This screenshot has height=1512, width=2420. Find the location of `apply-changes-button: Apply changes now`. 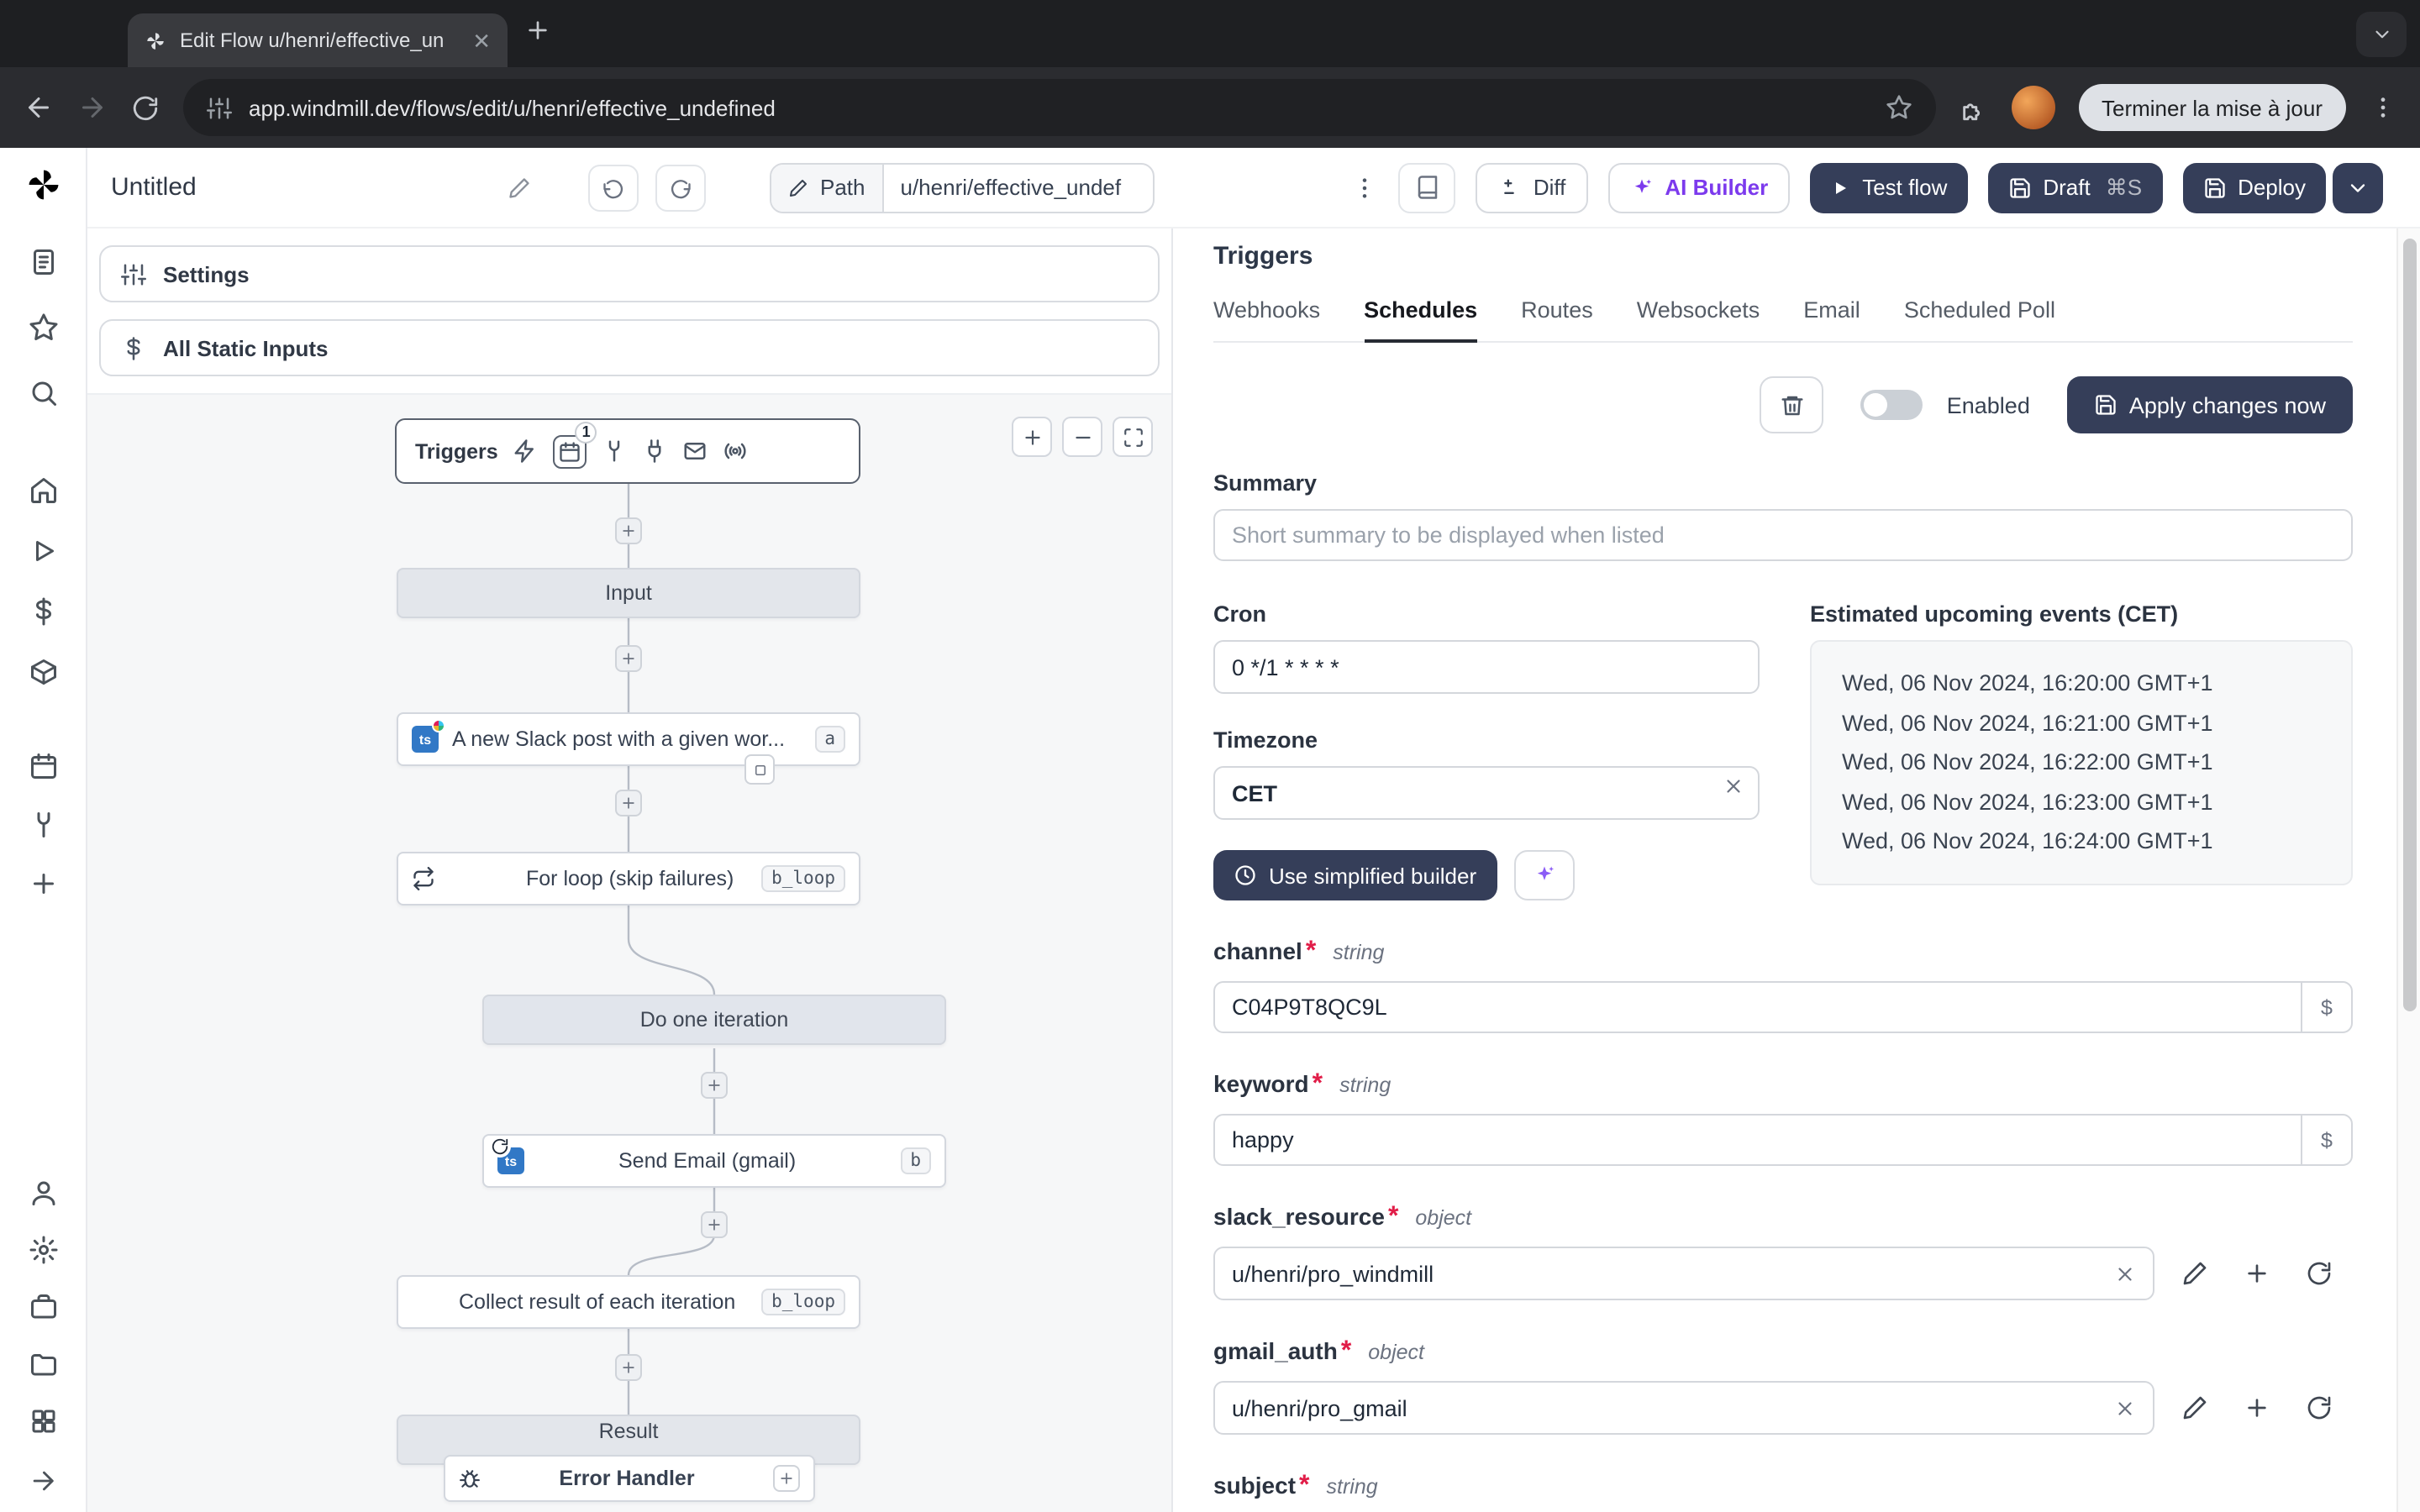

apply-changes-button: Apply changes now is located at coordinates (2209, 404).